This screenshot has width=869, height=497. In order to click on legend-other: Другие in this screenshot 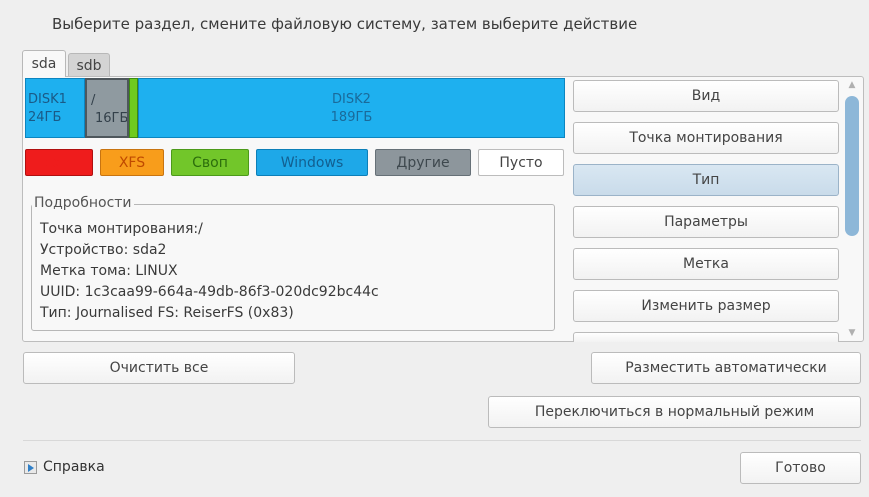, I will do `click(423, 162)`.